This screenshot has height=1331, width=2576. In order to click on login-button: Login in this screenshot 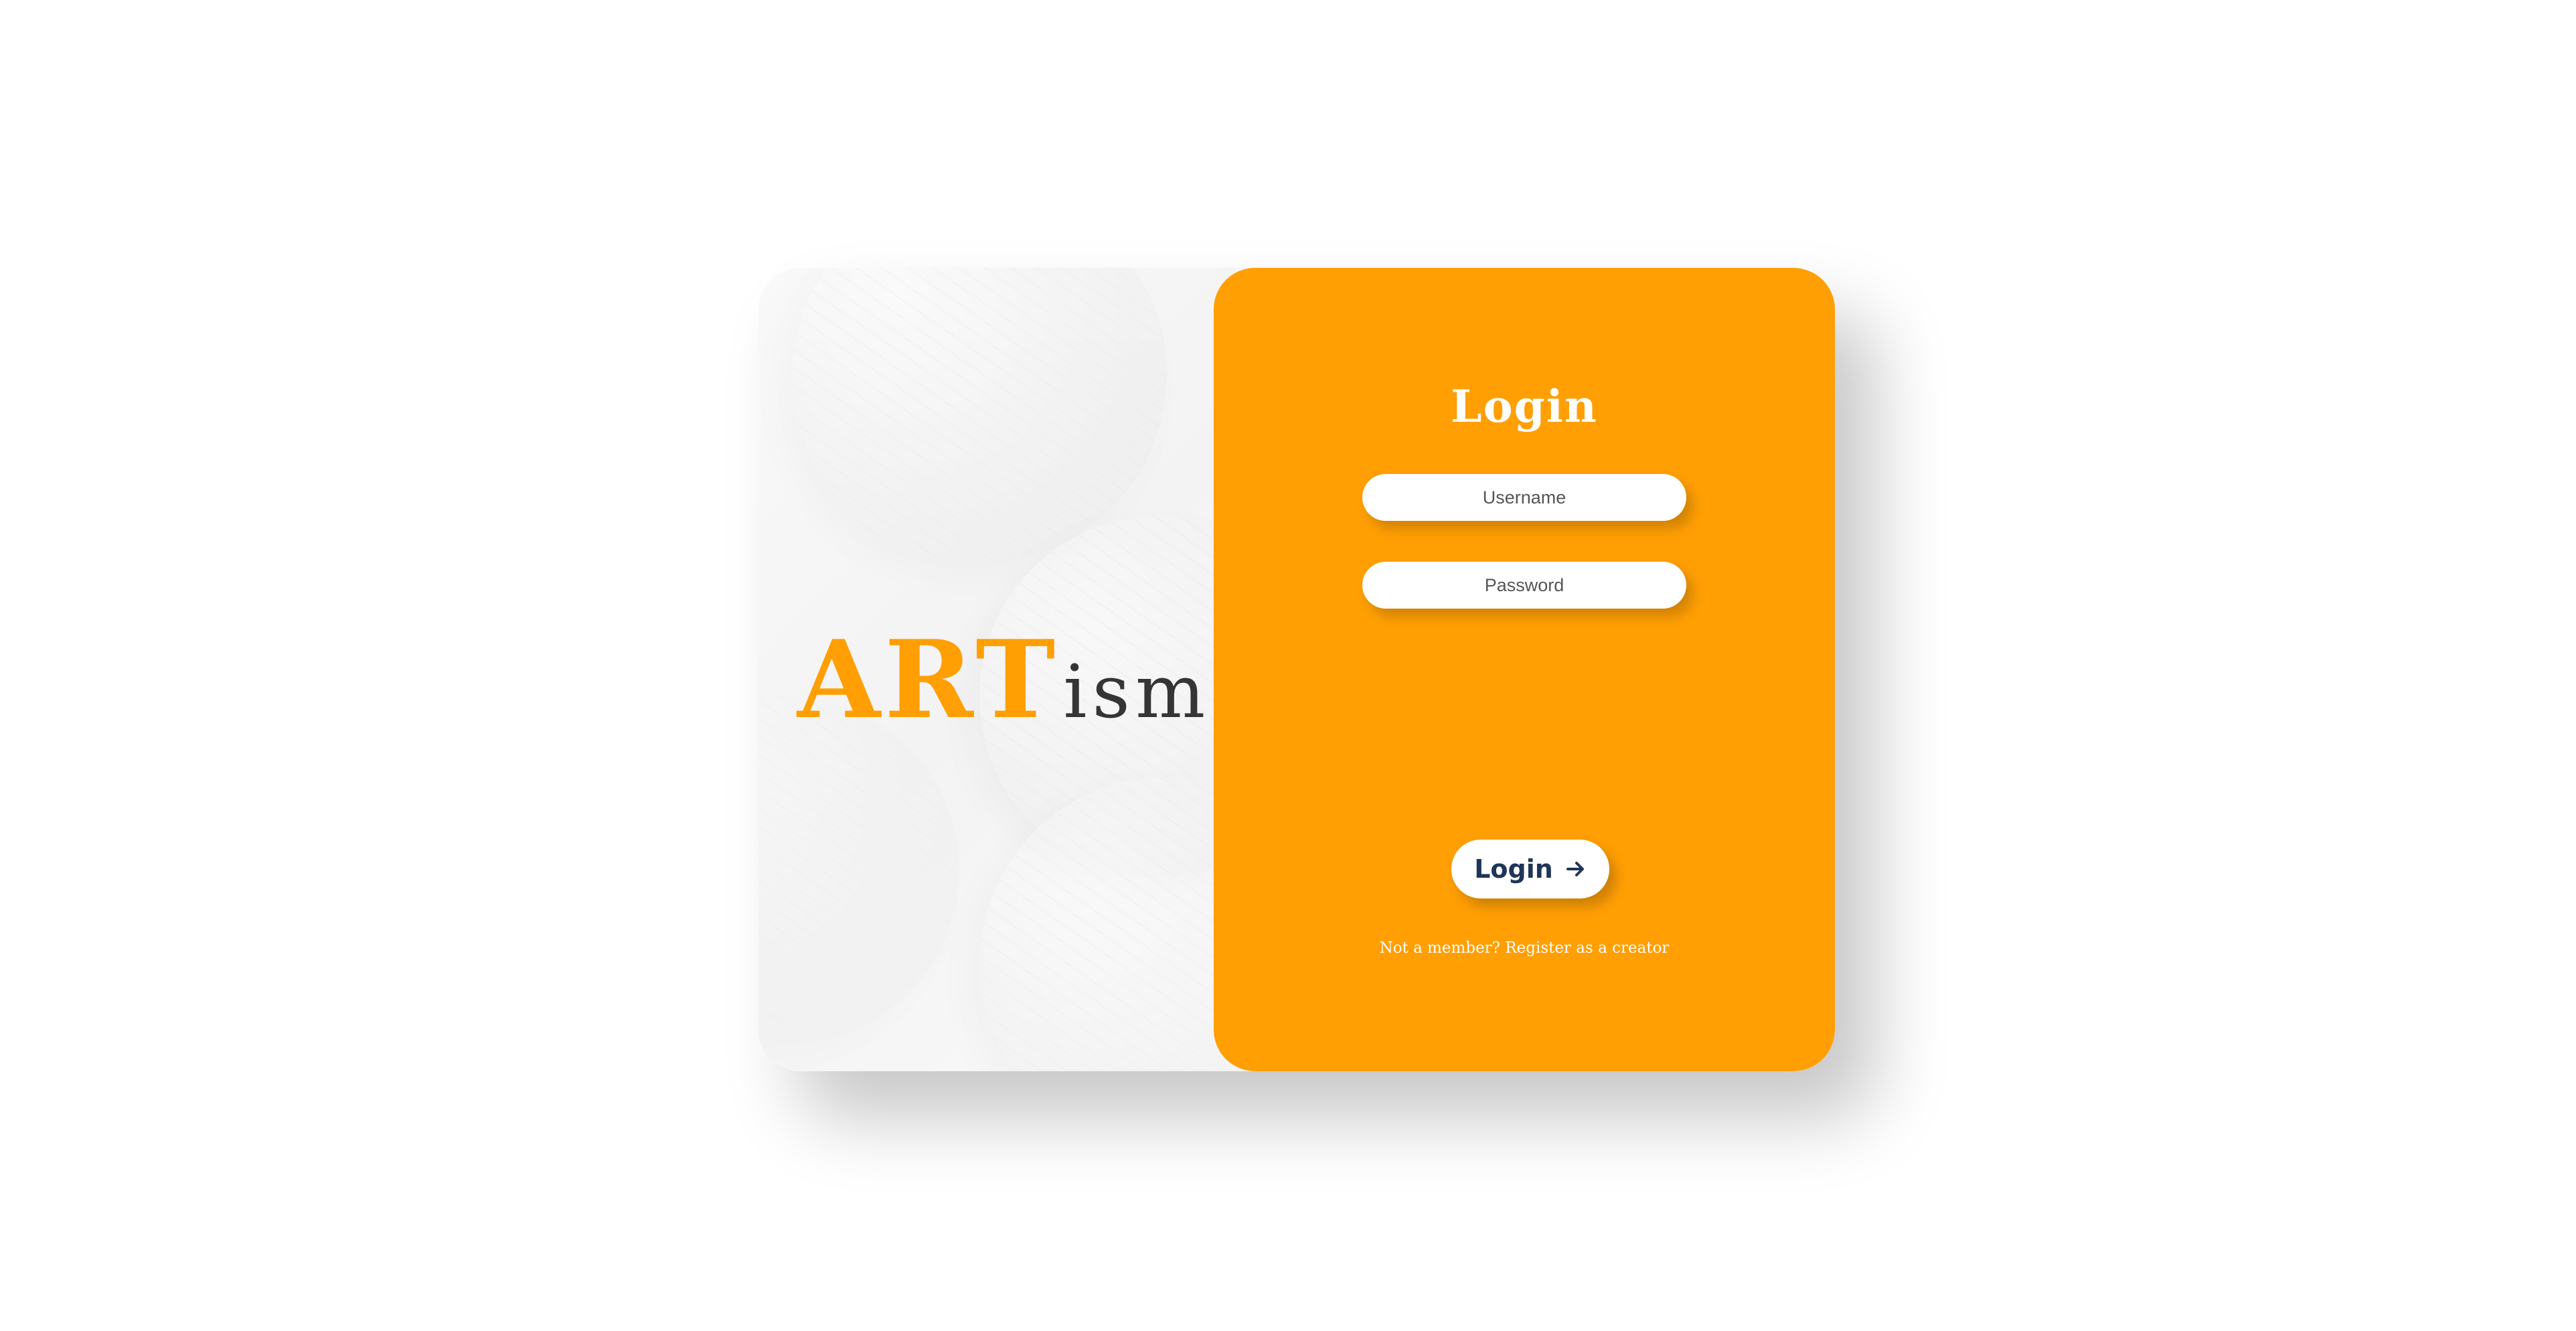, I will do `click(1530, 869)`.